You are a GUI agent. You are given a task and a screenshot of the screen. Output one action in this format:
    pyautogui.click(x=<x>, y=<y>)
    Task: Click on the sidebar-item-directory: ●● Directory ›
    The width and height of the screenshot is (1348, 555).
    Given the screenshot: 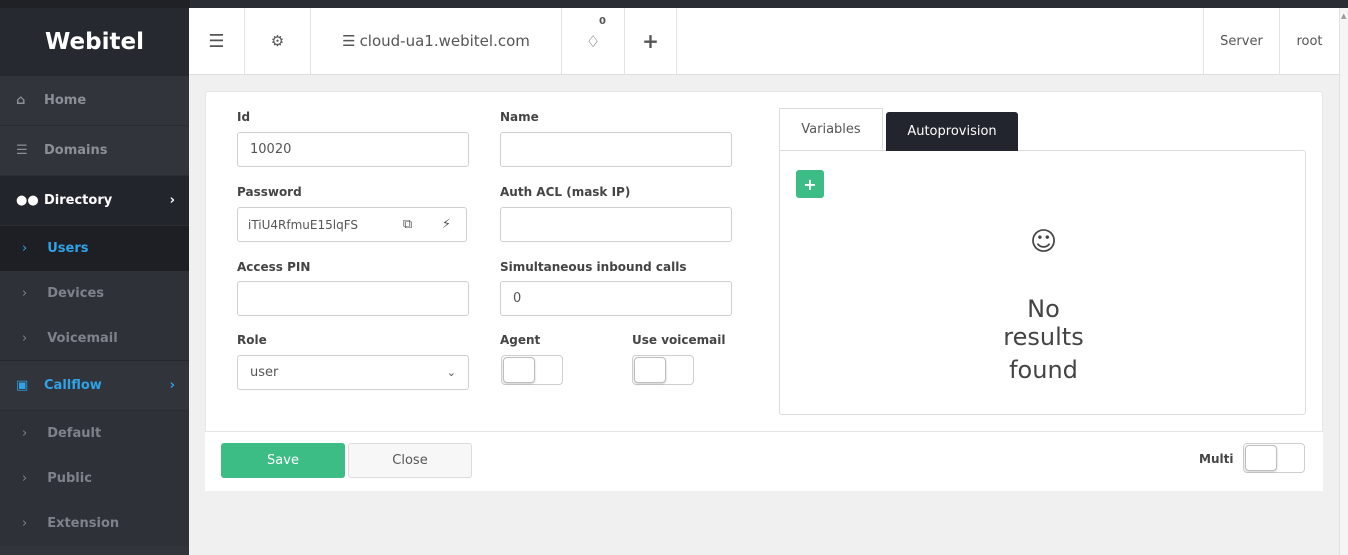 What is the action you would take?
    pyautogui.click(x=94, y=201)
    